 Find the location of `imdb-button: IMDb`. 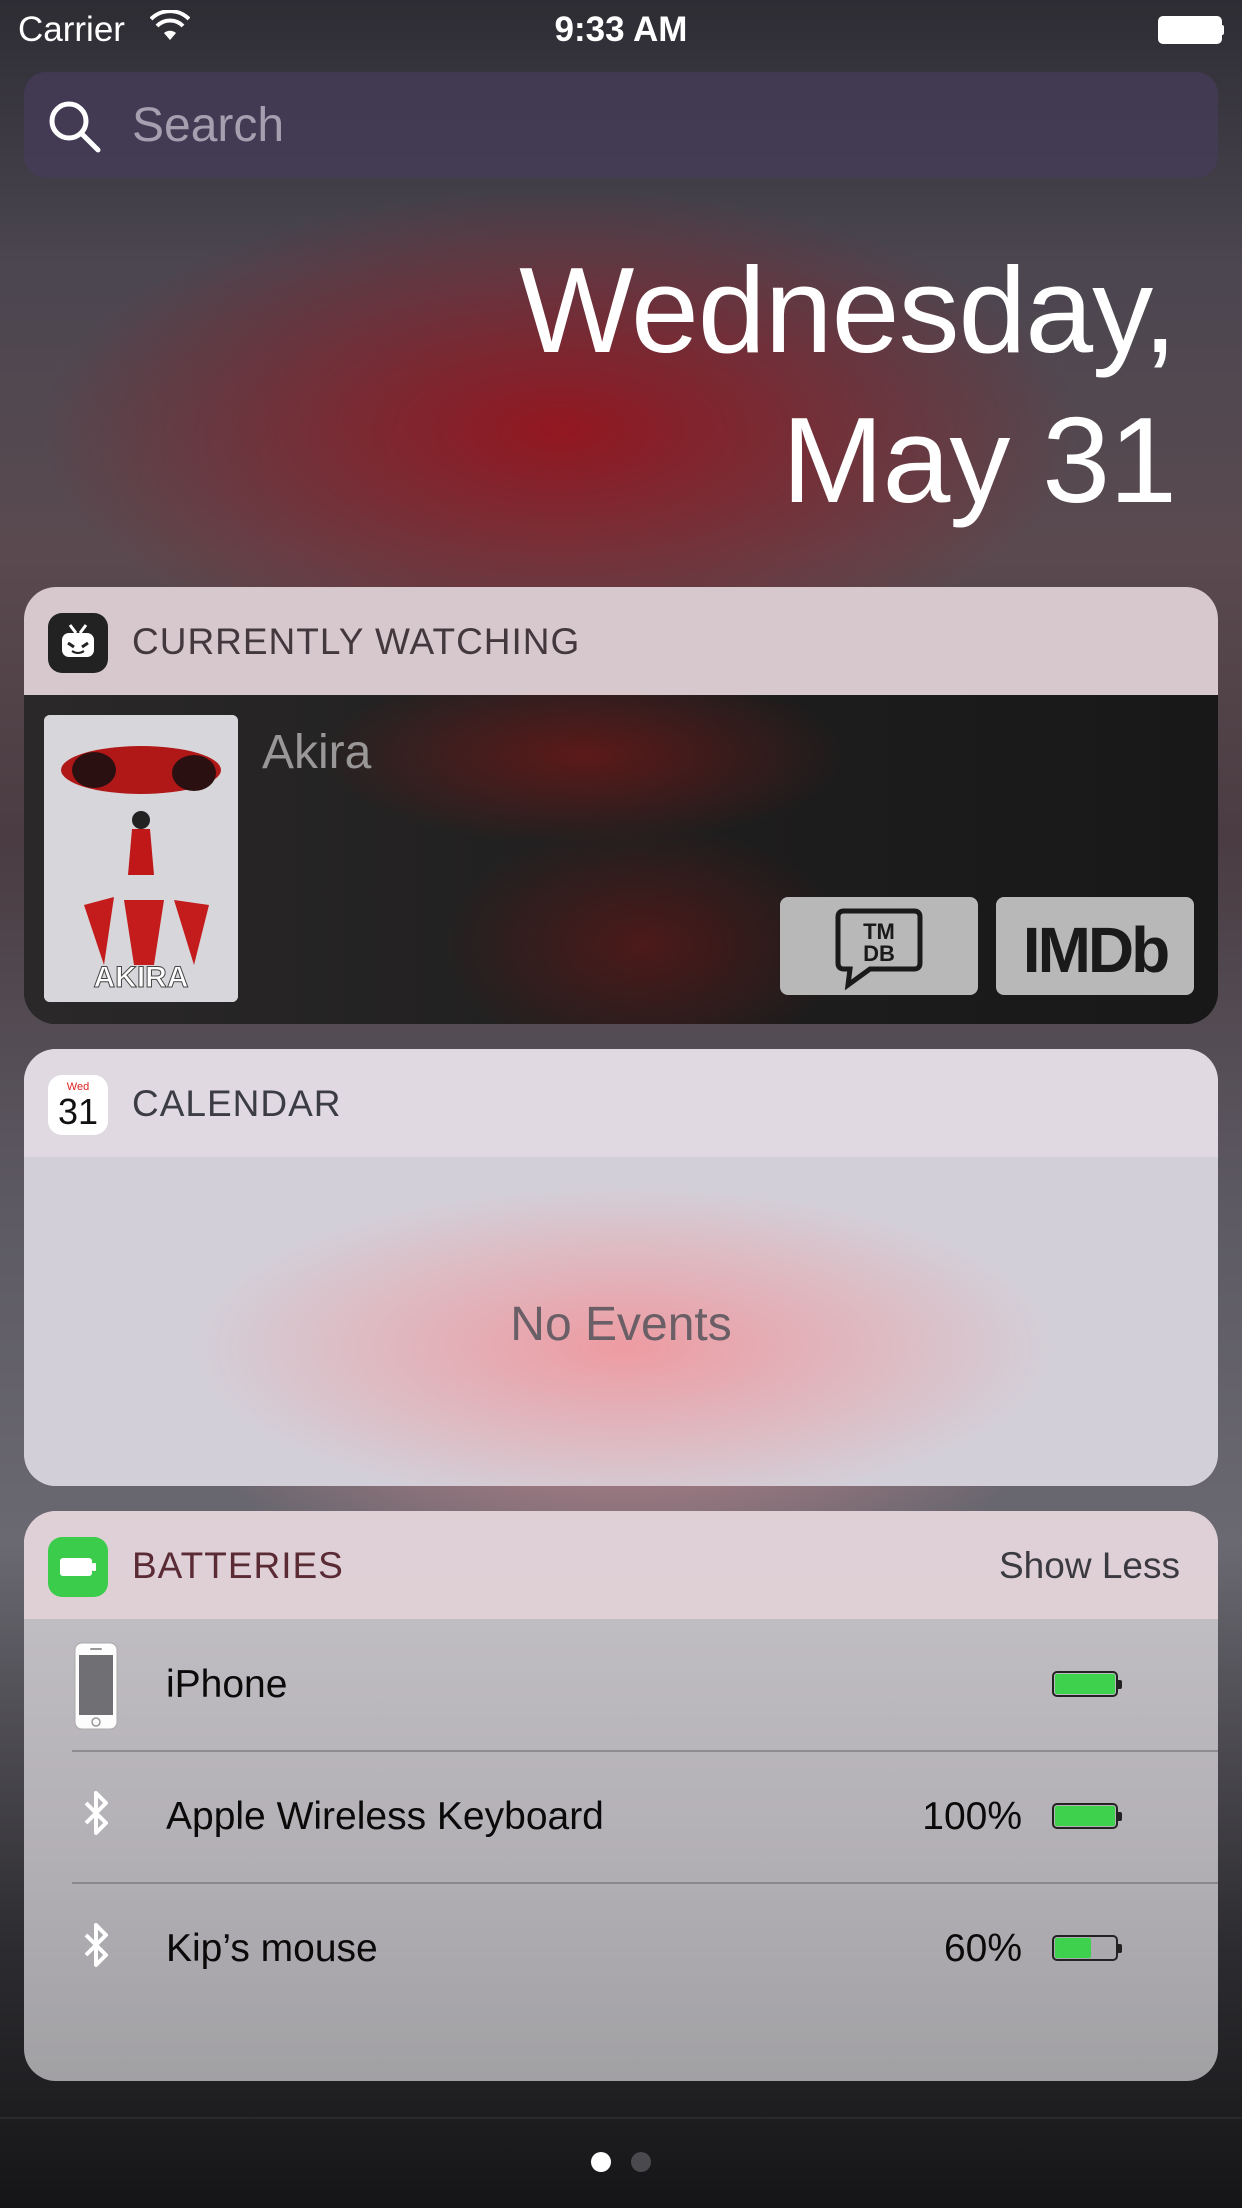

imdb-button: IMDb is located at coordinates (1095, 946).